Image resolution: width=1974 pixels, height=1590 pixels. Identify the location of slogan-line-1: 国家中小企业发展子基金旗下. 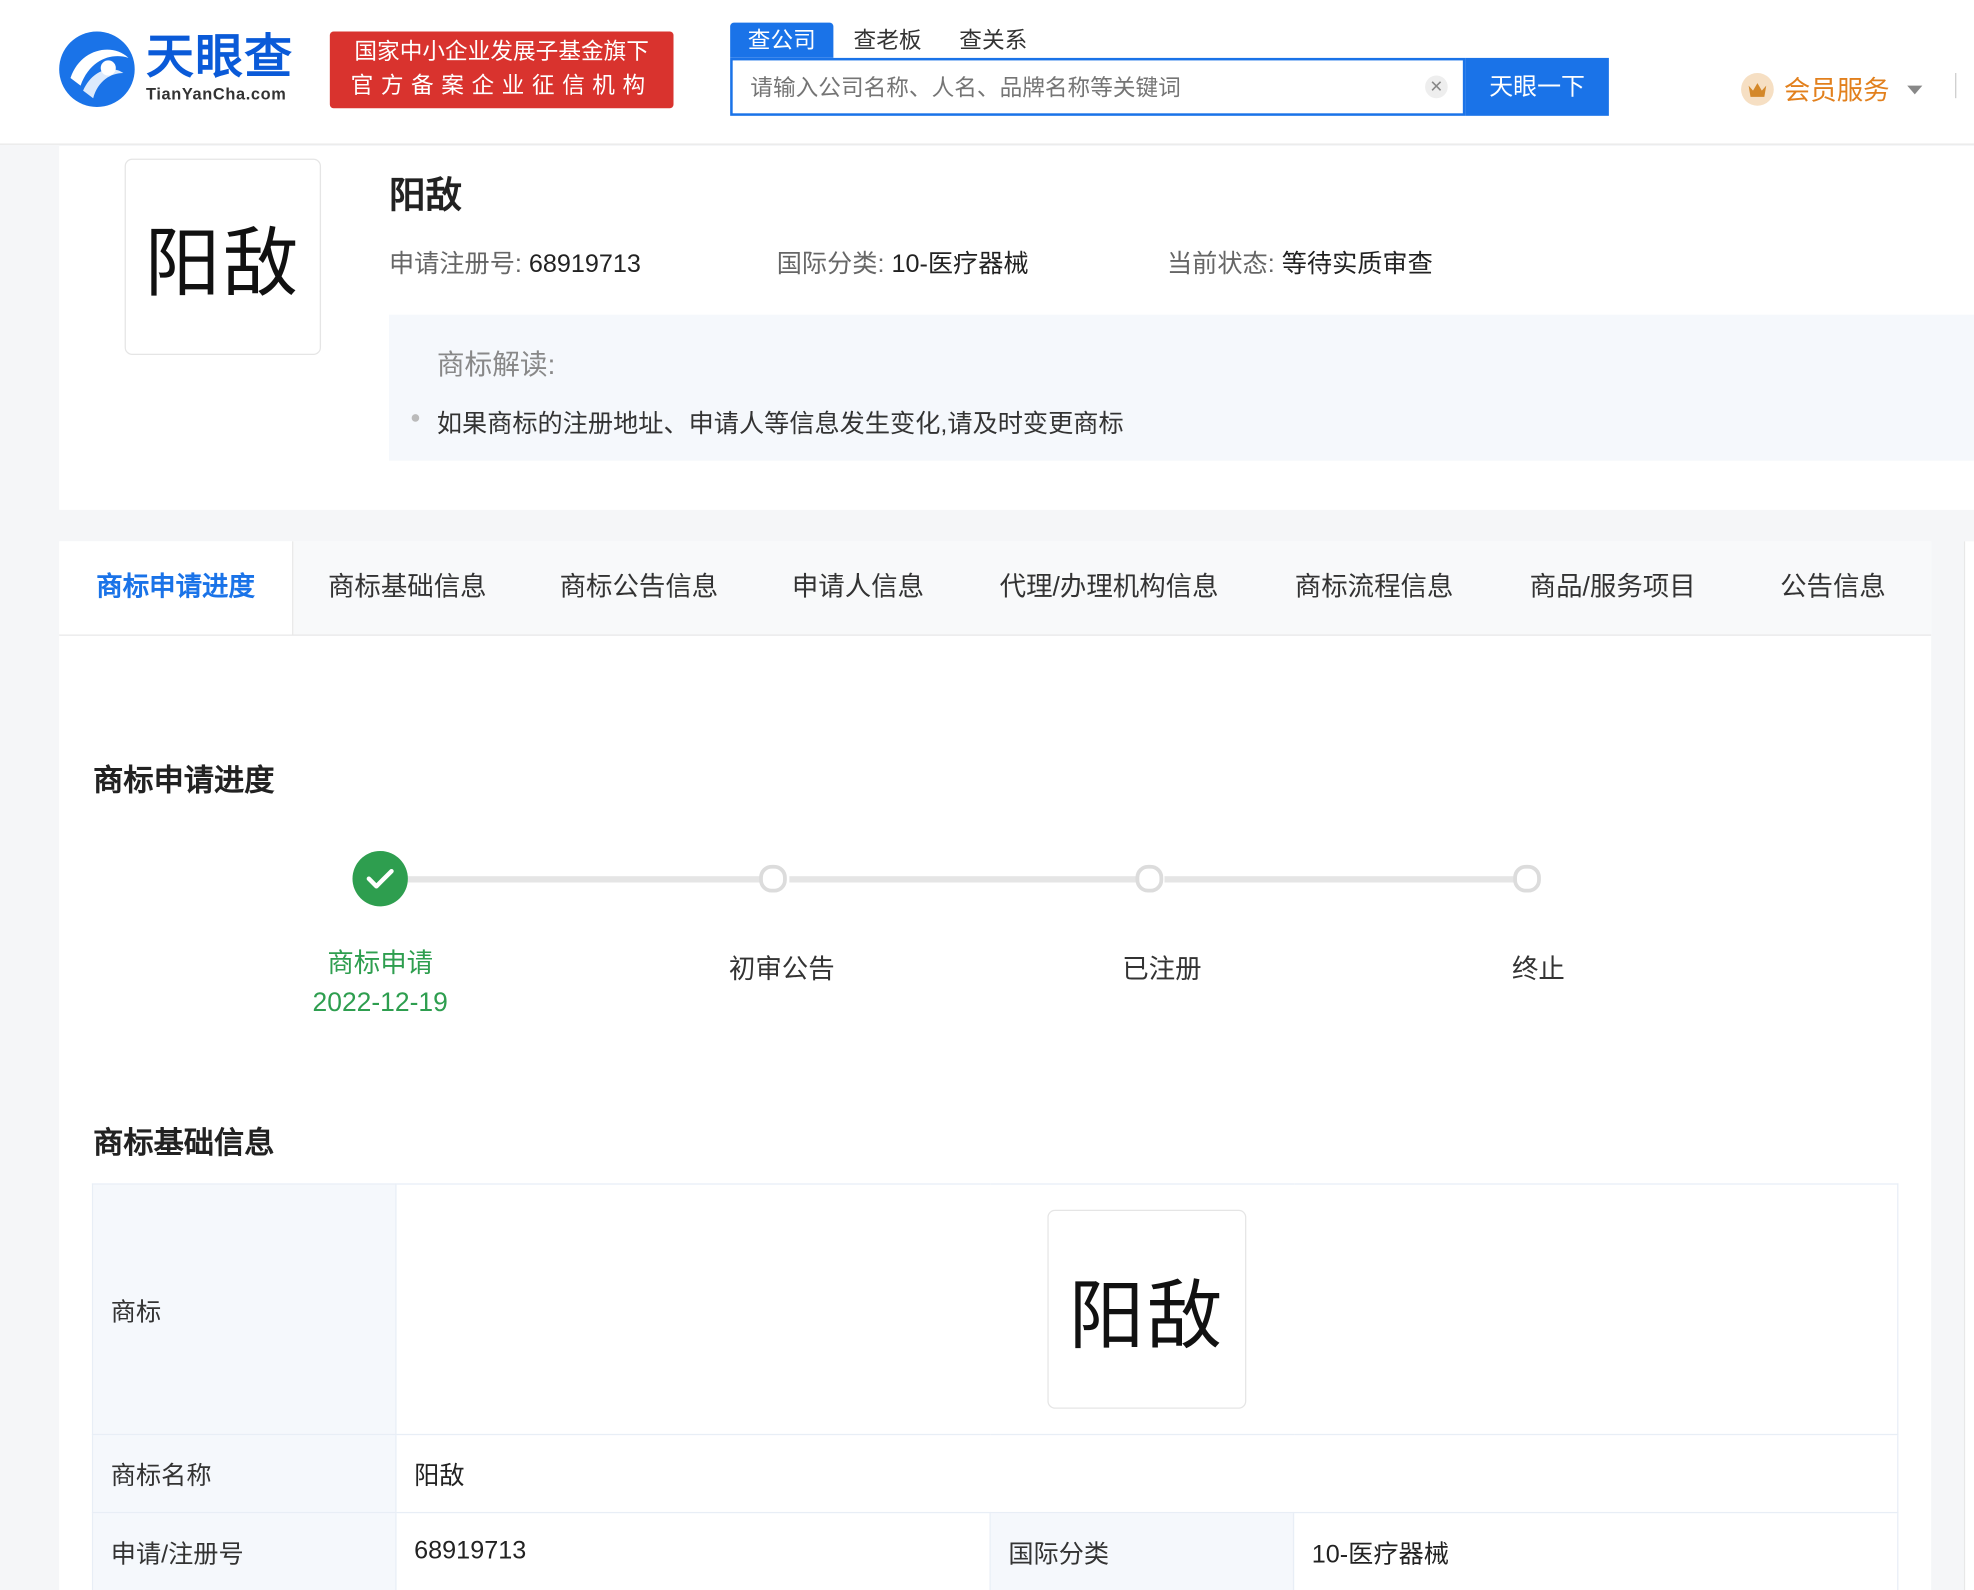
(501, 52).